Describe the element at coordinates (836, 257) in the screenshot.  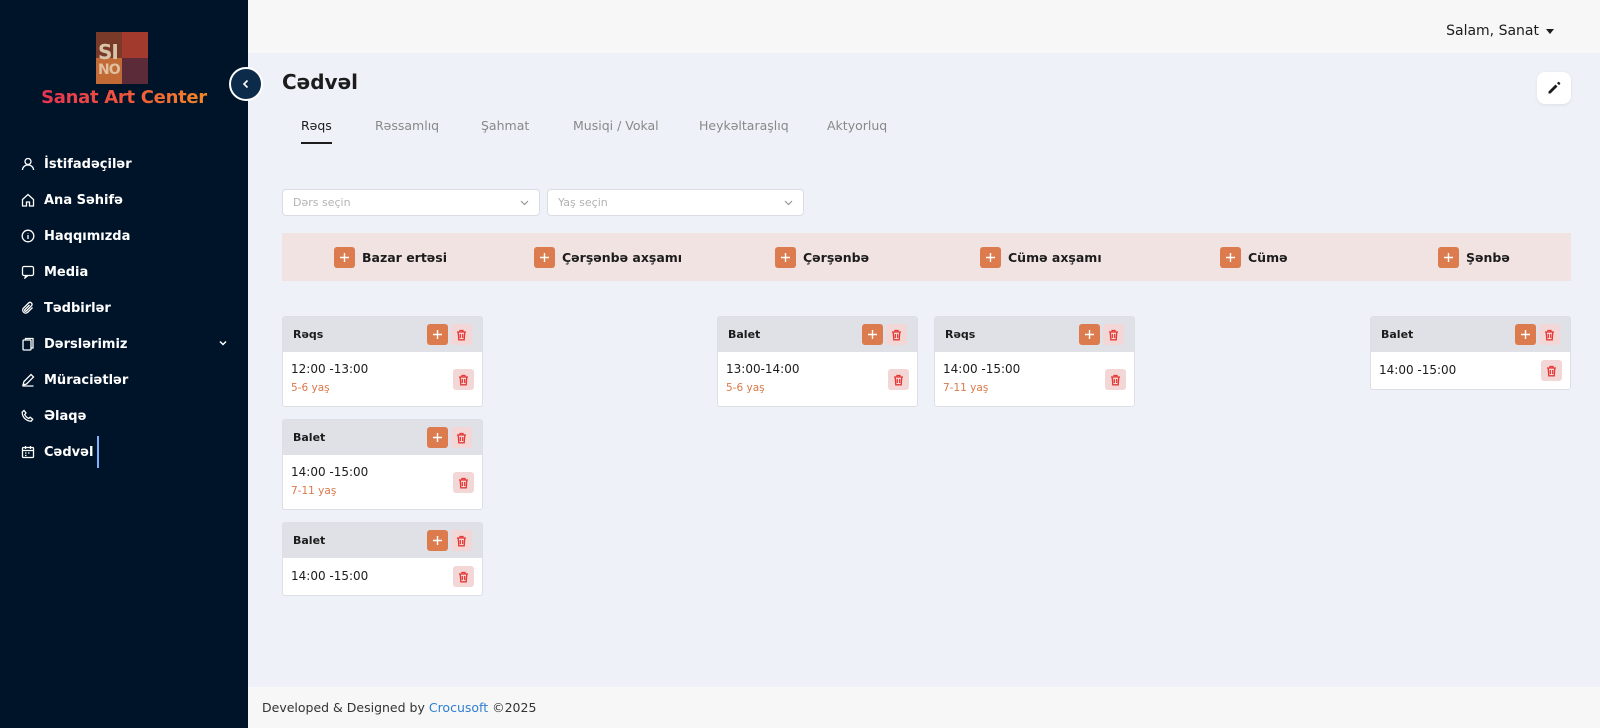
I see `day-label: Çərşənbə` at that location.